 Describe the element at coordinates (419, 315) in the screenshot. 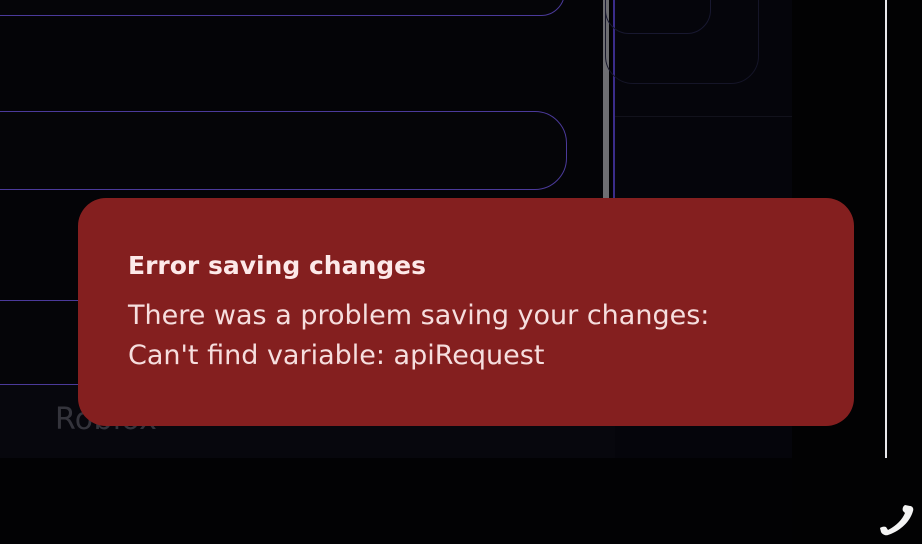

I see `toast-message-line: There was a problem saving your changes:` at that location.